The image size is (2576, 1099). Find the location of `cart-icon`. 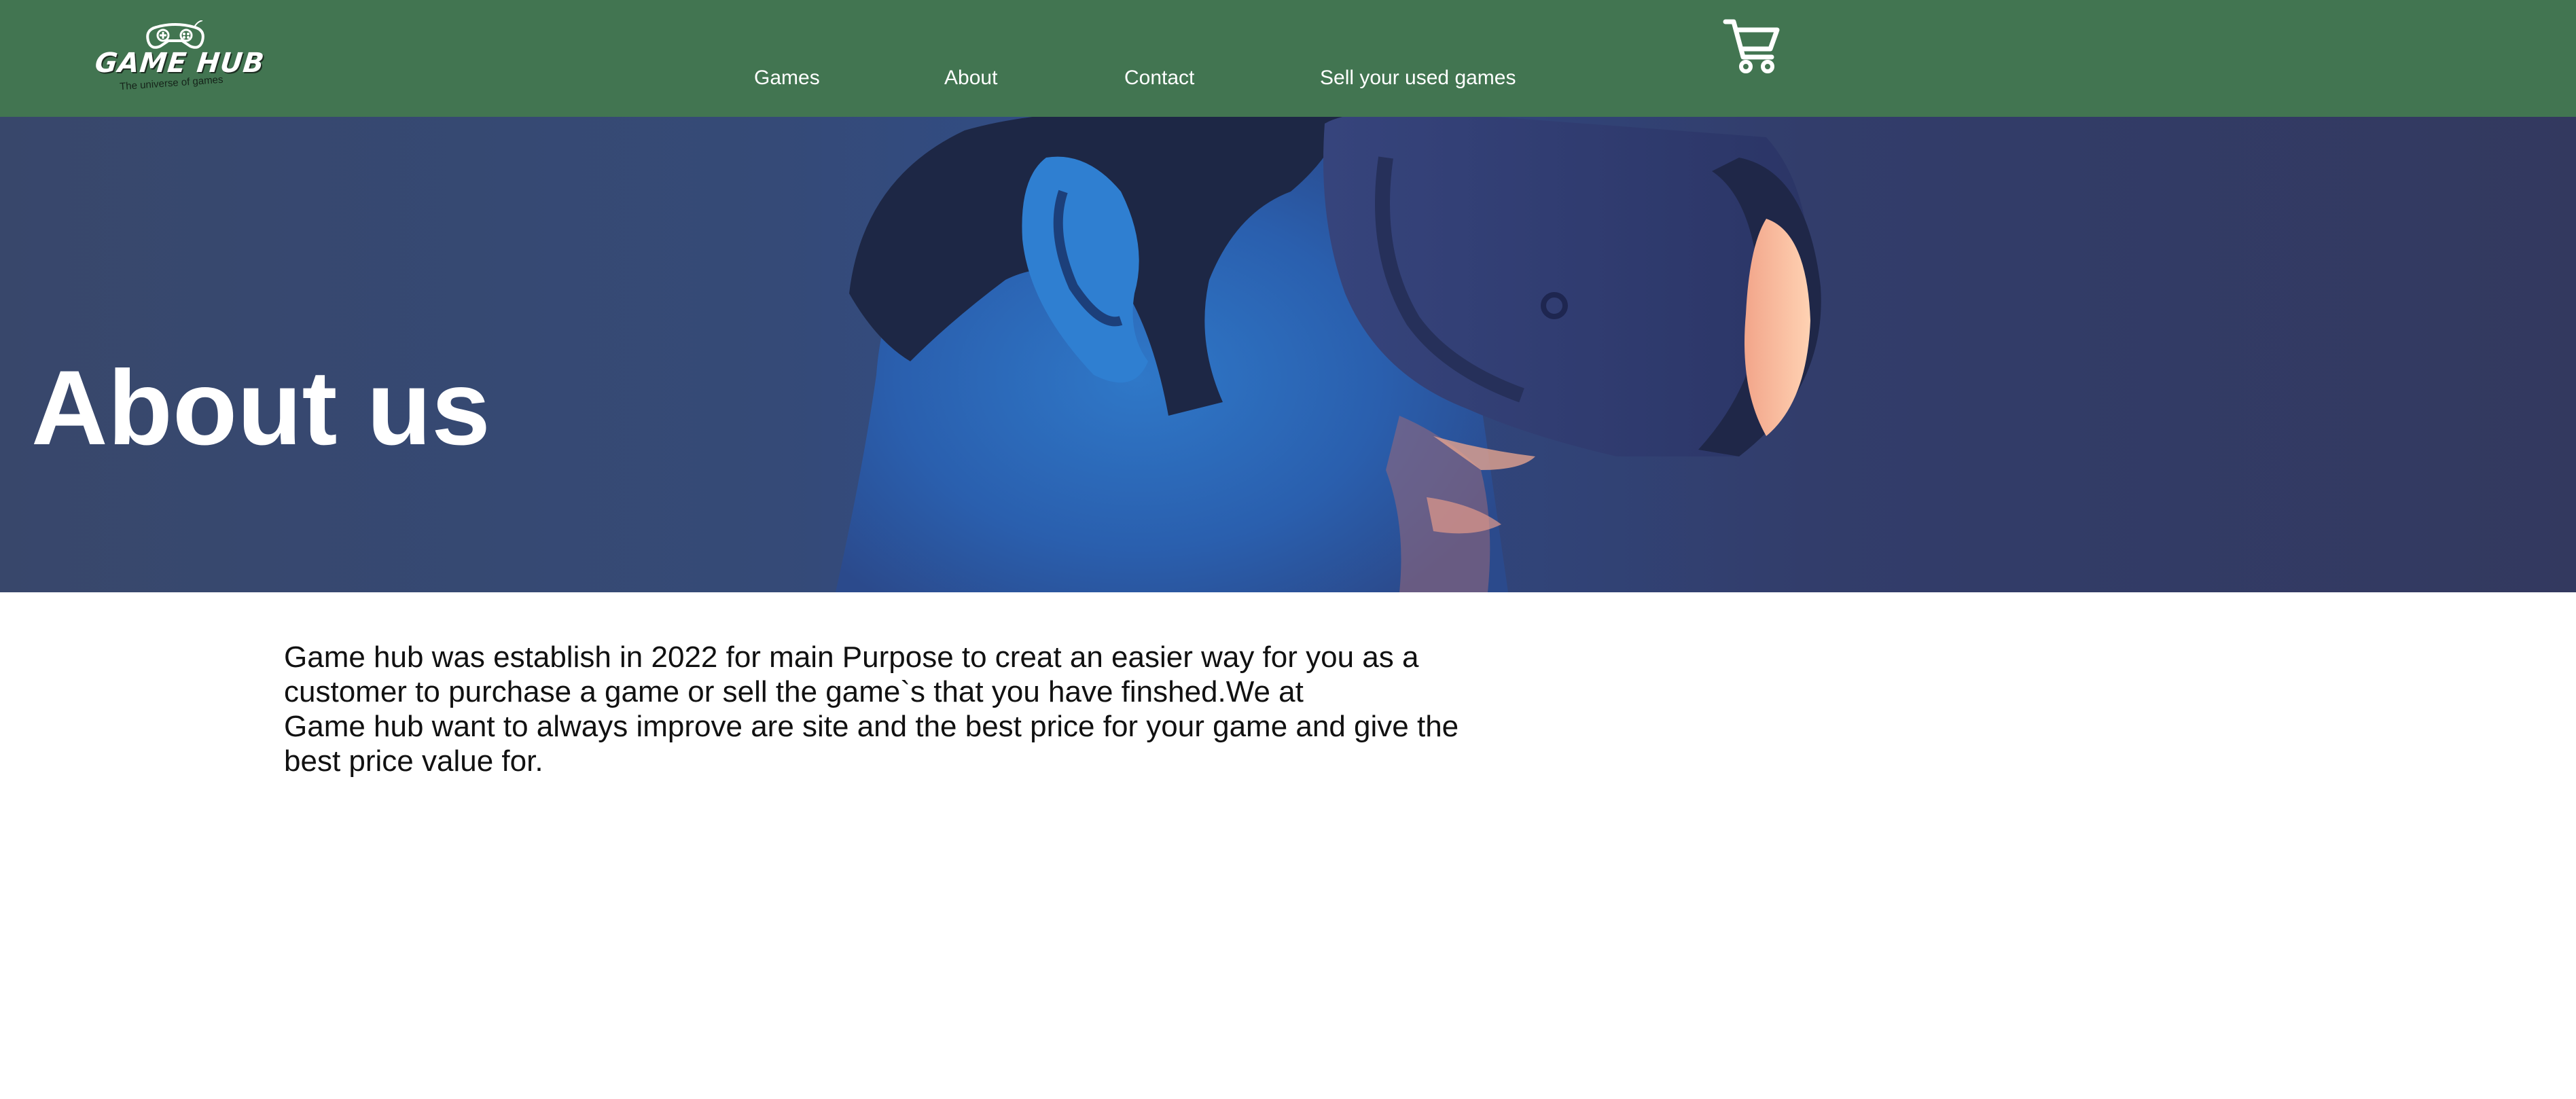

cart-icon is located at coordinates (1752, 46).